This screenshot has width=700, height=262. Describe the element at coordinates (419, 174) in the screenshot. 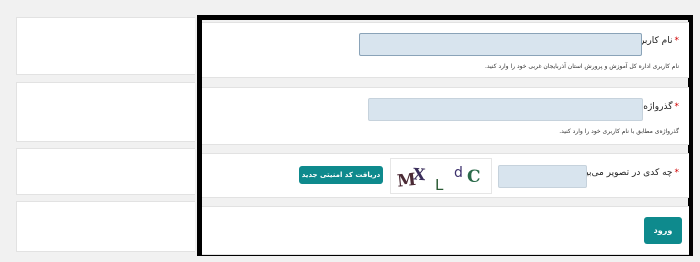

I see `captcha-char-2: X` at that location.